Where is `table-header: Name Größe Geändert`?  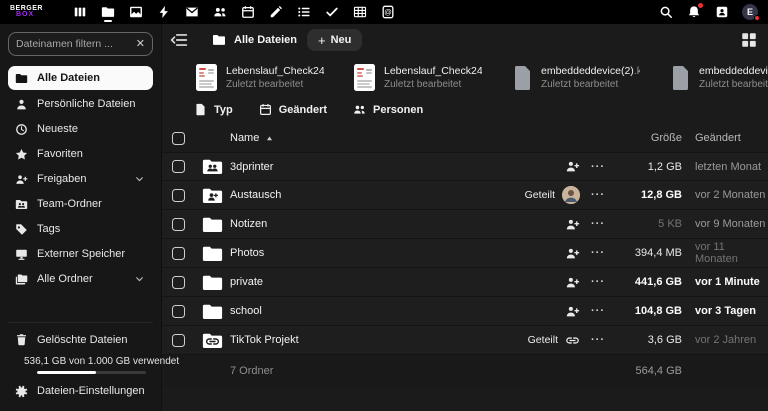 table-header: Name Größe Geändert is located at coordinates (465, 138).